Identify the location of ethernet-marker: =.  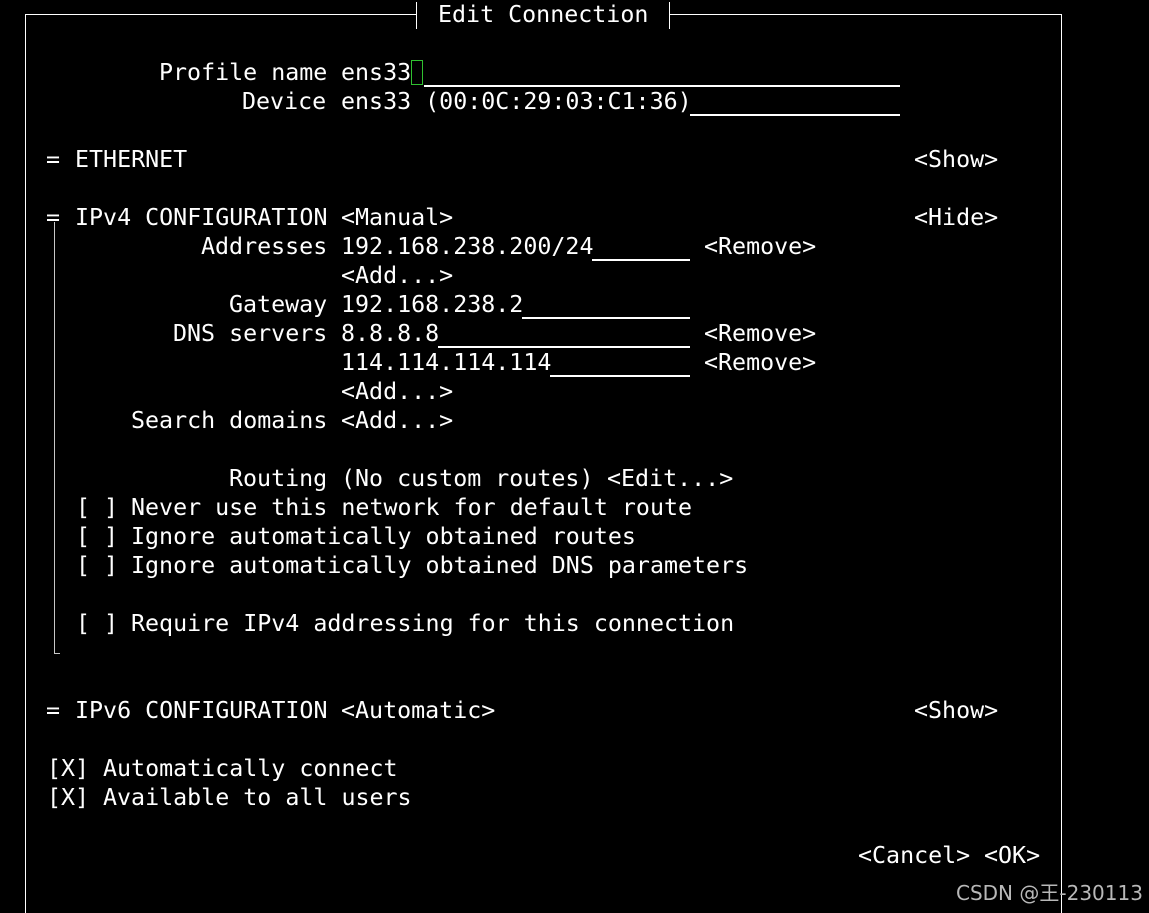
(53, 159).